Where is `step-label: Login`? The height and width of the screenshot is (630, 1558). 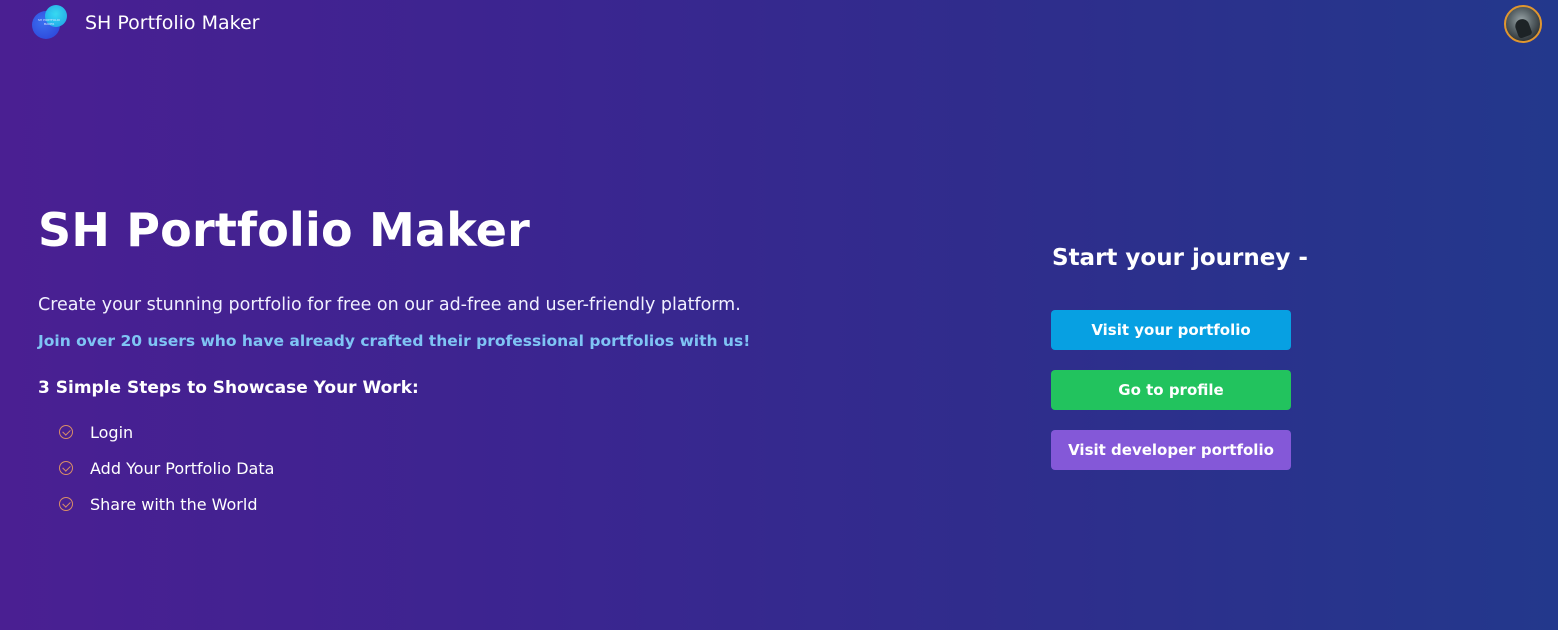
step-label: Login is located at coordinates (112, 432).